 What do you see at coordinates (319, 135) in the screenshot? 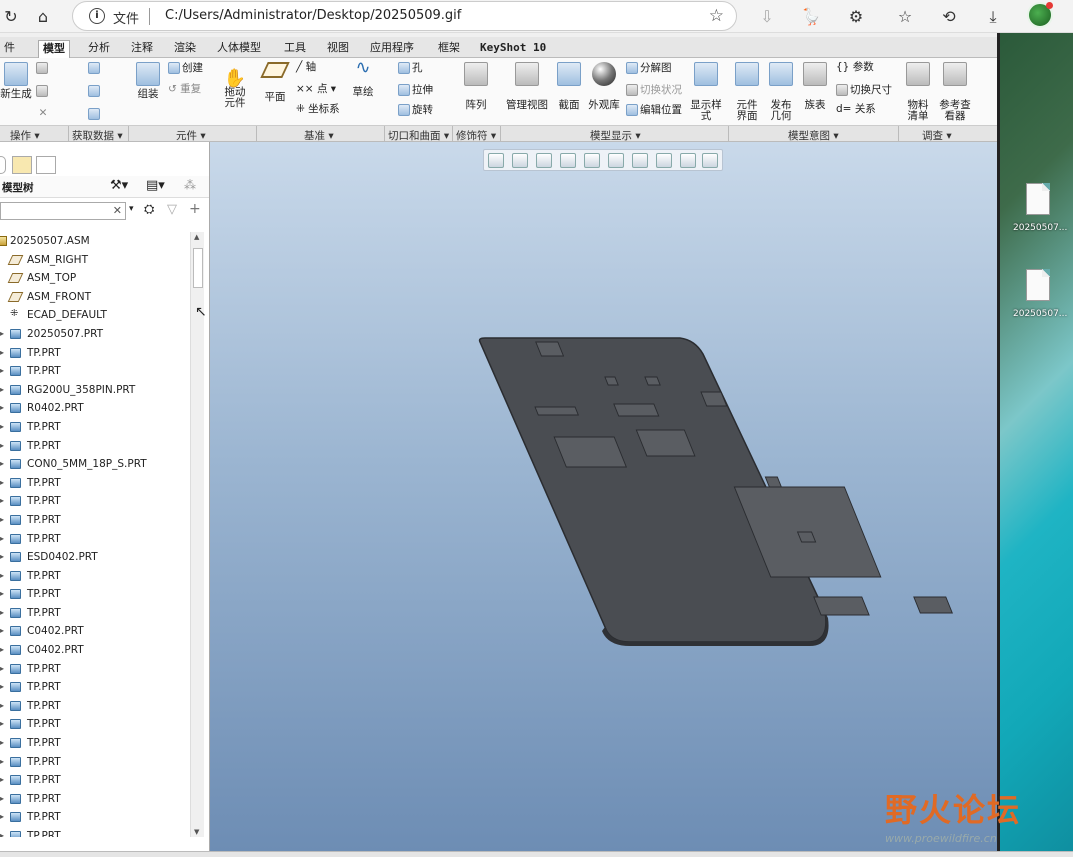
I see `group-datum: 基准 ▾` at bounding box center [319, 135].